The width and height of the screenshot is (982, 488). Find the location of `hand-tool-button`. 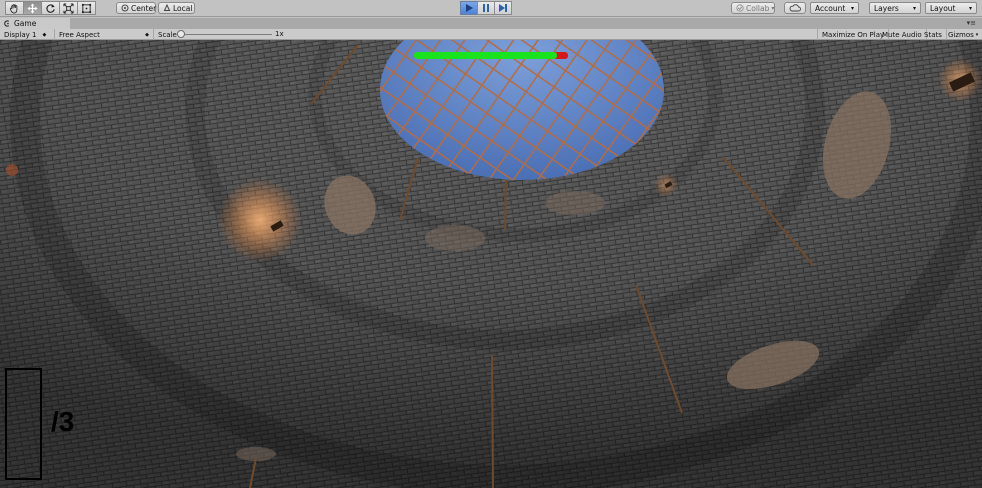

hand-tool-button is located at coordinates (14, 8).